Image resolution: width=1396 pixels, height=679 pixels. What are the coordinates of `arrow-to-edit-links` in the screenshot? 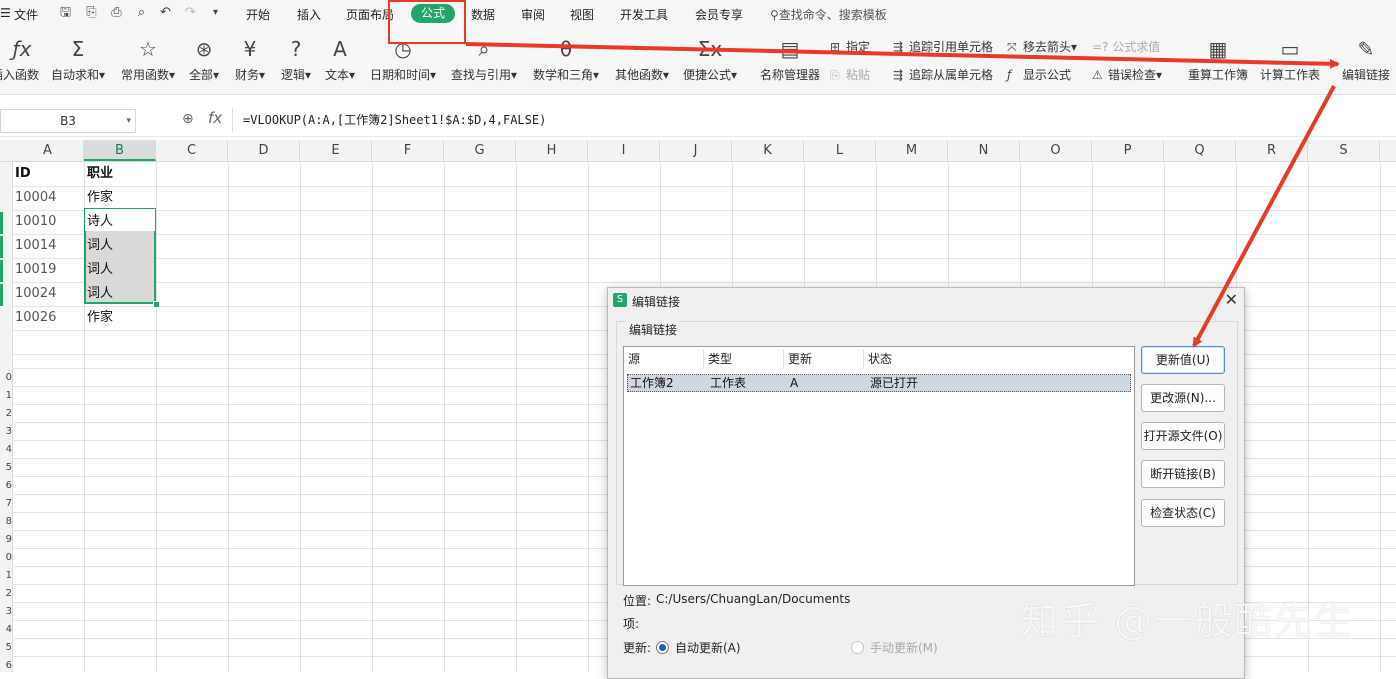 It's located at (902, 55).